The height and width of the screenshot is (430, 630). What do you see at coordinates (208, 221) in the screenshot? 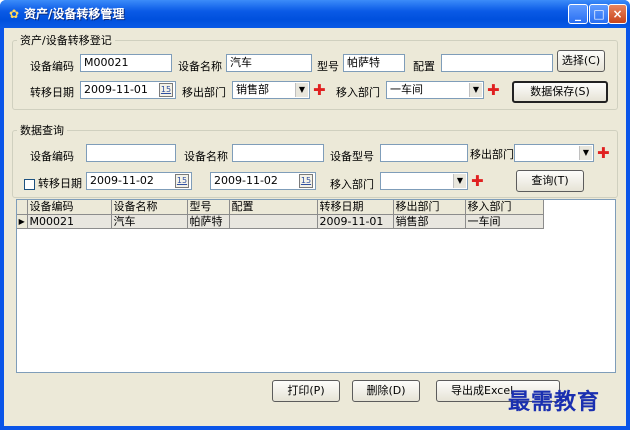
I see `table-cell: 帕萨特` at bounding box center [208, 221].